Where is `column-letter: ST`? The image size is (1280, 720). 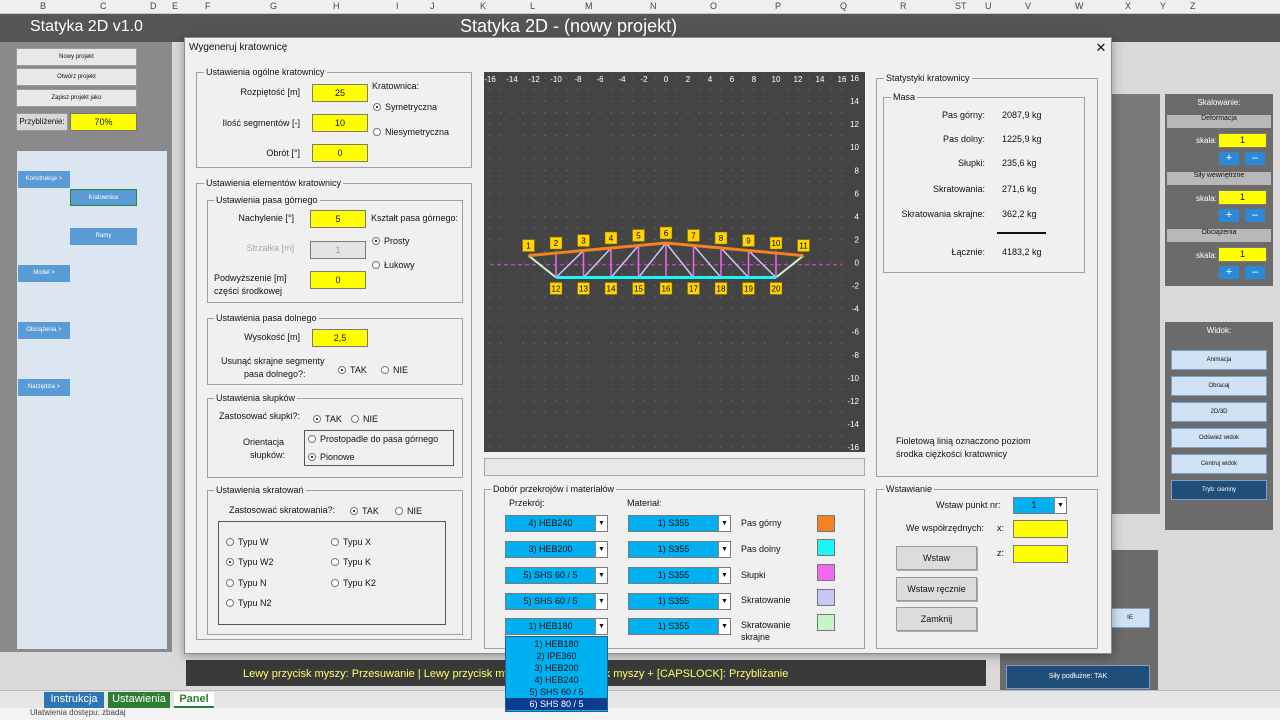
column-letter: ST is located at coordinates (961, 6).